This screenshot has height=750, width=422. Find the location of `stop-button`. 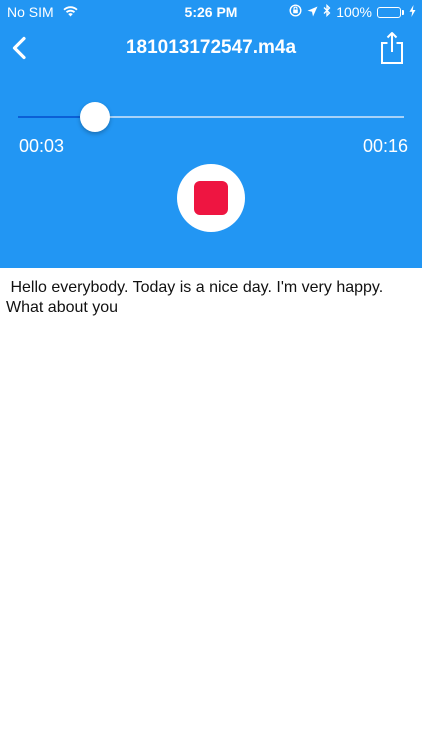

stop-button is located at coordinates (211, 198).